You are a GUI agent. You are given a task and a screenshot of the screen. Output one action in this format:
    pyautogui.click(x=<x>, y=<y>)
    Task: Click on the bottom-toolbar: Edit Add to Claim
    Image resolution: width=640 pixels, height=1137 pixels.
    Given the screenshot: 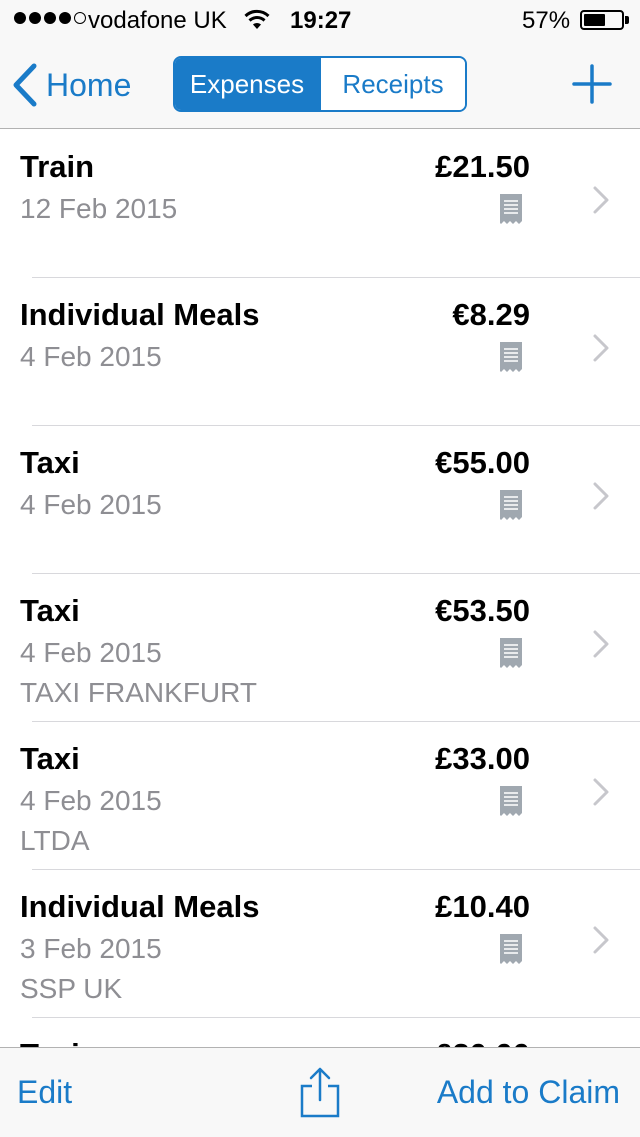 What is the action you would take?
    pyautogui.click(x=320, y=1092)
    